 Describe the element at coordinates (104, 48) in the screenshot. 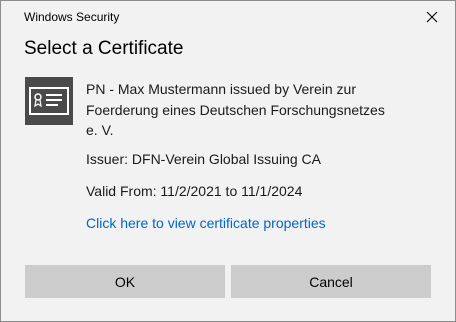

I see `dialog-heading: Select a Certificate` at that location.